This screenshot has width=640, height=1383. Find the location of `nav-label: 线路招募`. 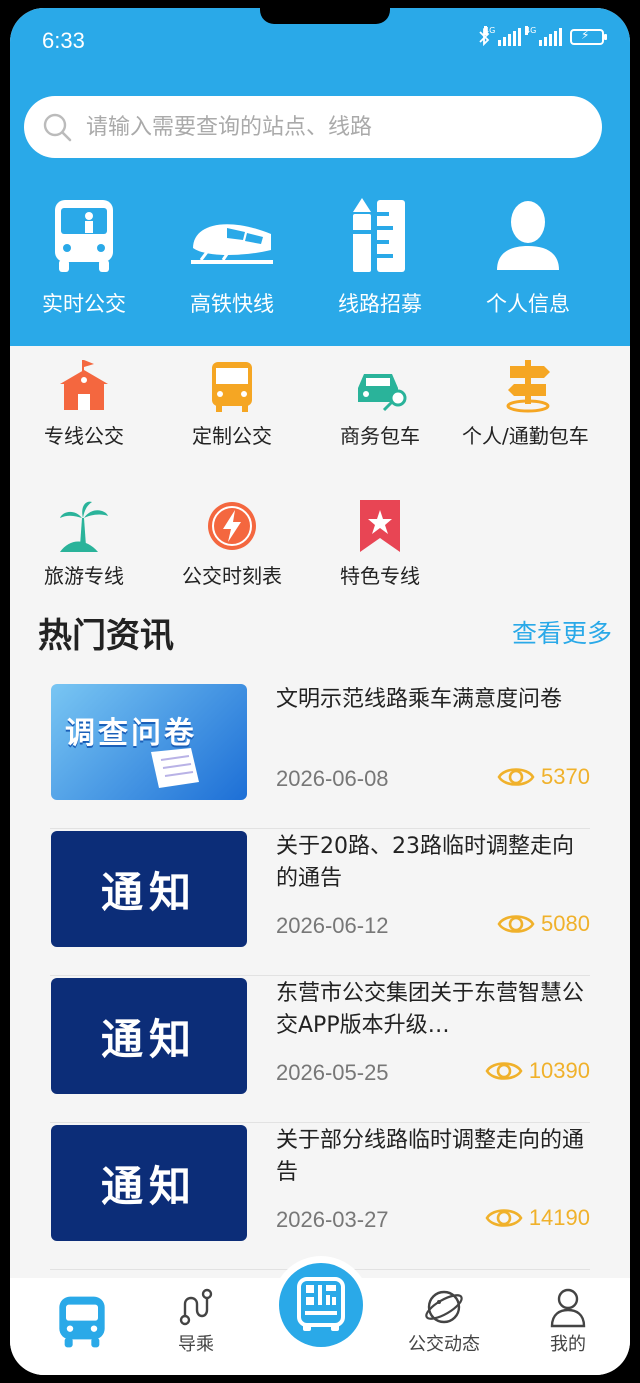

nav-label: 线路招募 is located at coordinates (380, 304).